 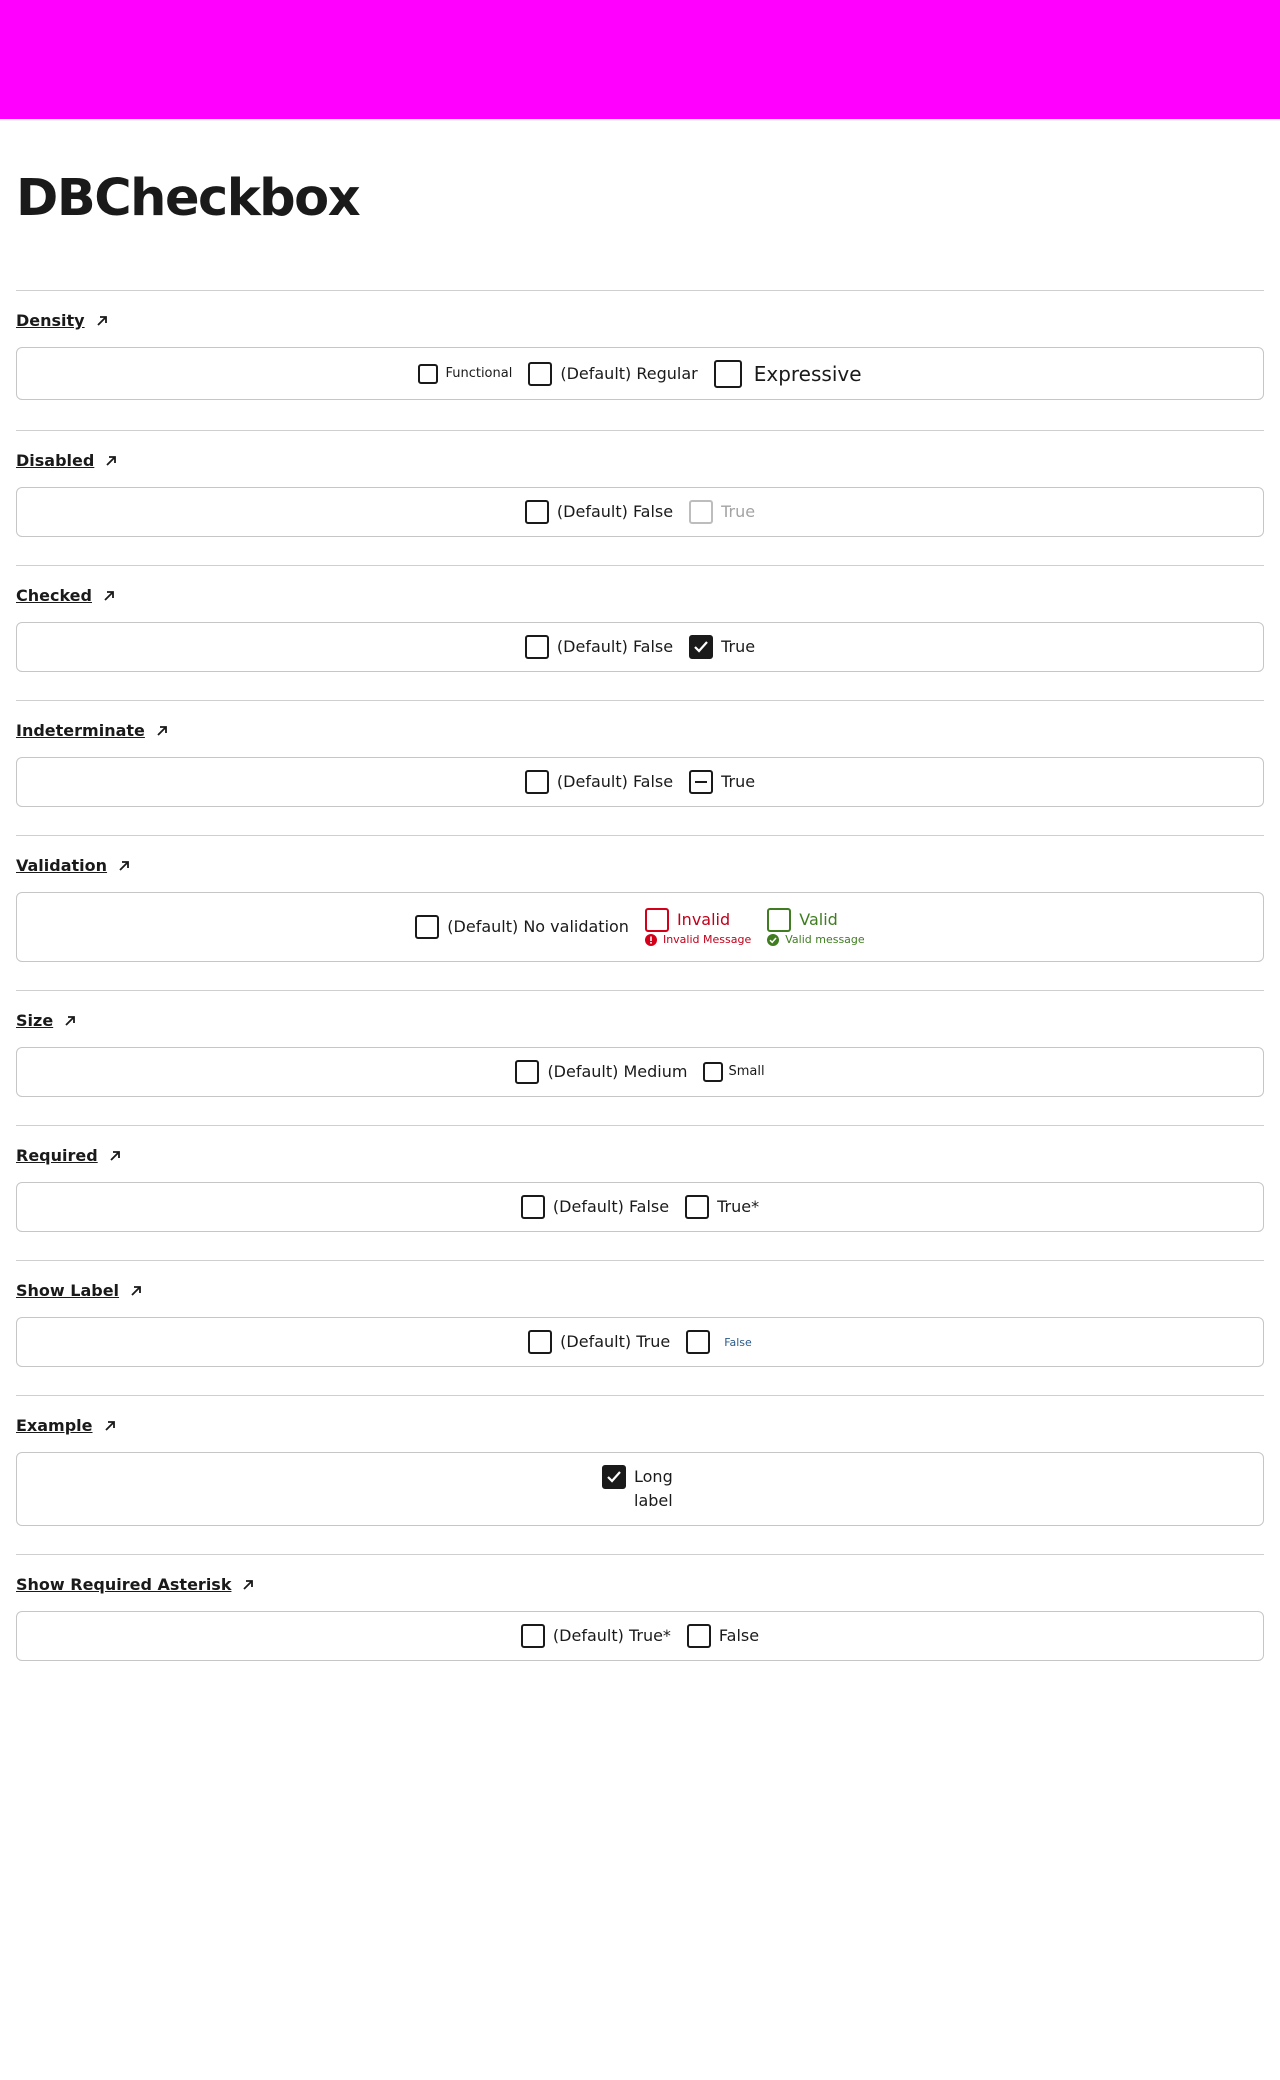 I want to click on section-heading-label: Example, so click(x=54, y=1425).